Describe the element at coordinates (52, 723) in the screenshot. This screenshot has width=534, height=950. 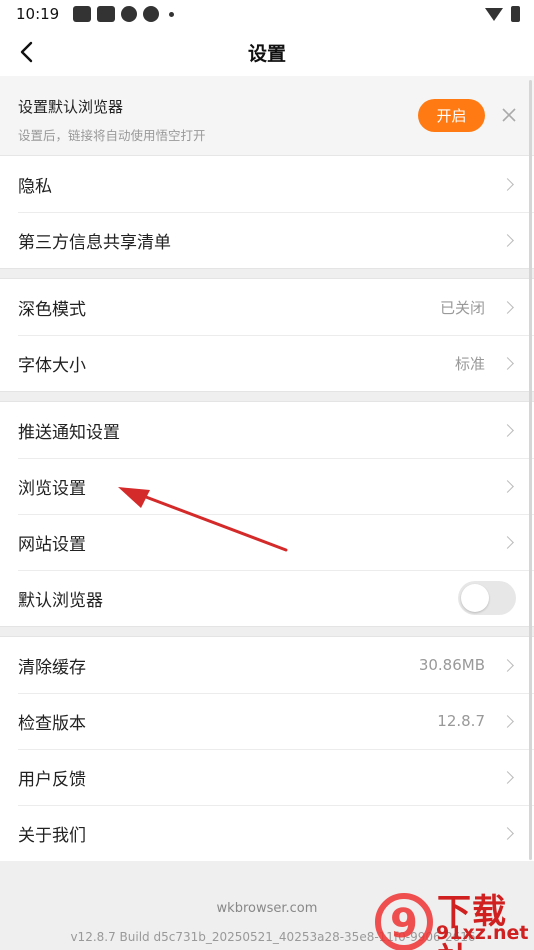
I see `row-label: 检查版本` at that location.